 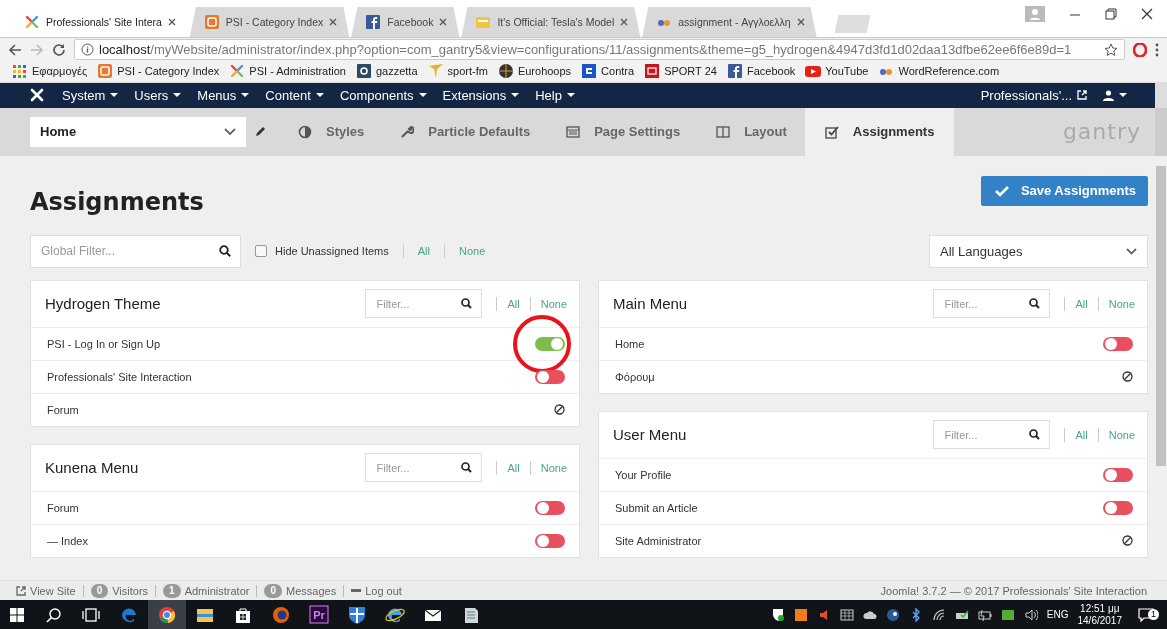 I want to click on admin-menu-item: Components, so click(x=383, y=95).